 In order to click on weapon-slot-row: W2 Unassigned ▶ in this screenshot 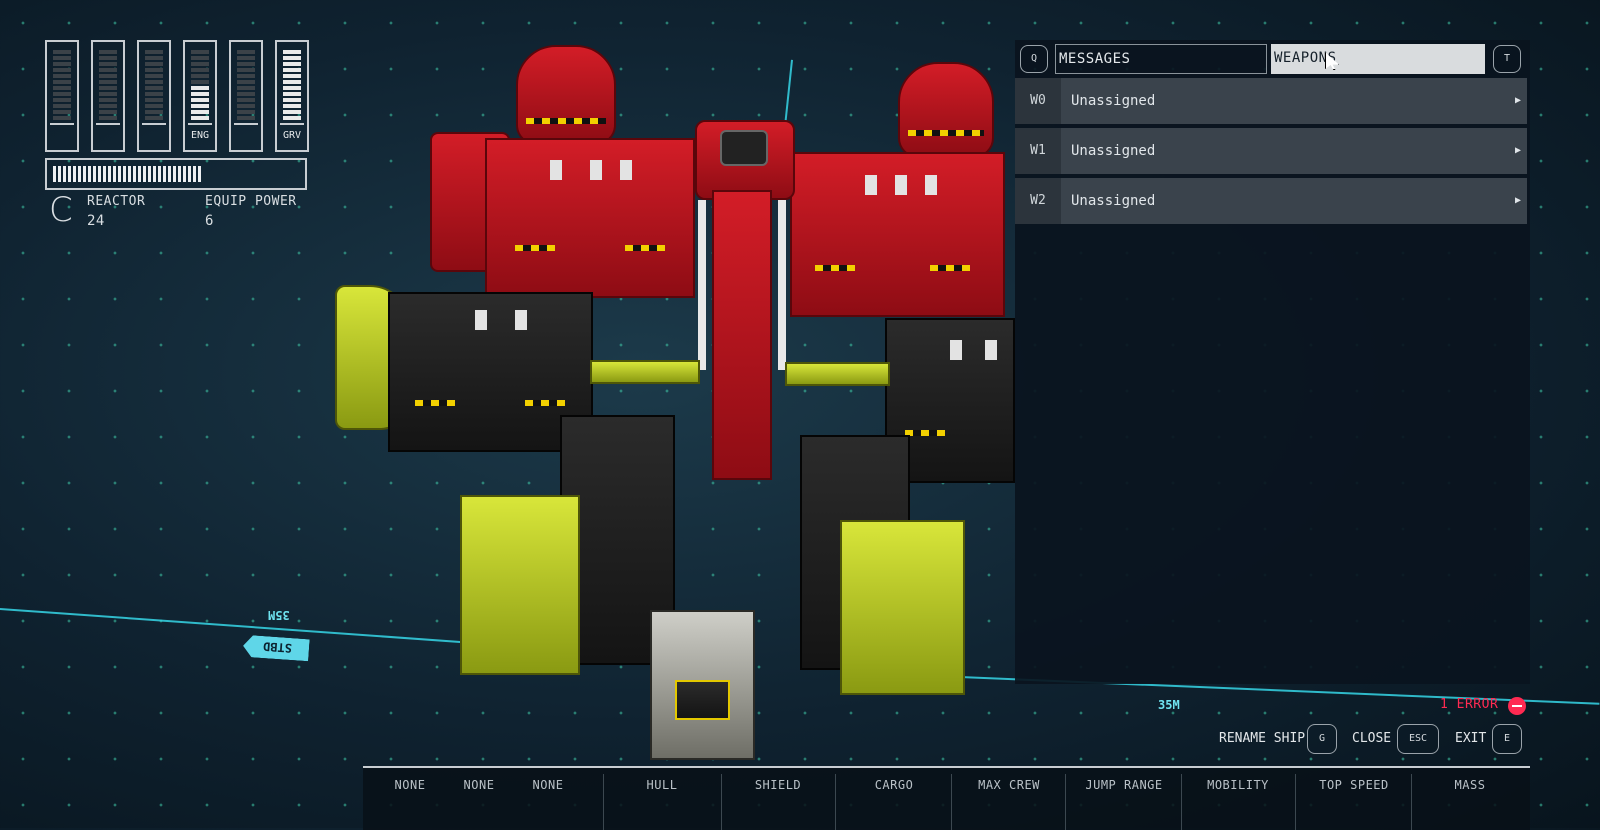, I will do `click(1271, 201)`.